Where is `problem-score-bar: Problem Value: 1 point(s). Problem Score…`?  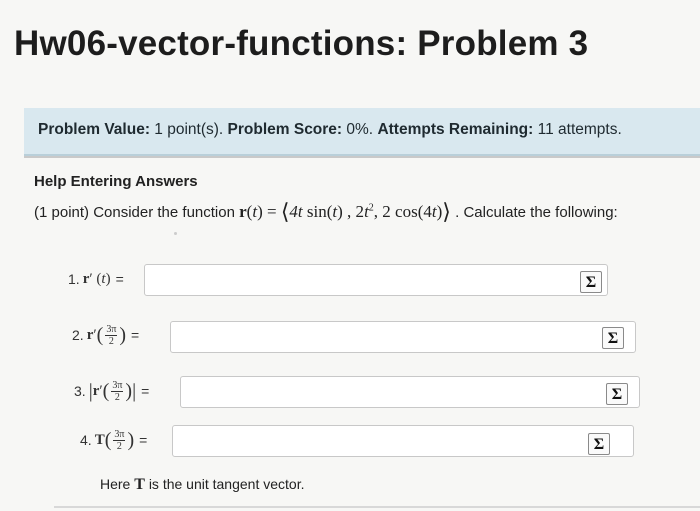 problem-score-bar: Problem Value: 1 point(s). Problem Score… is located at coordinates (362, 132).